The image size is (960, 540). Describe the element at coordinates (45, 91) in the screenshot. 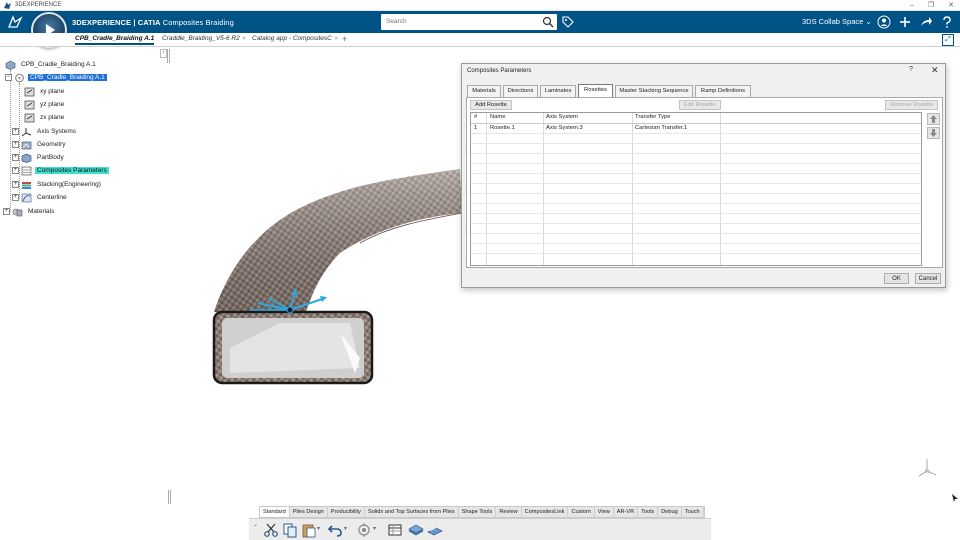

I see `tree-item-xy-plane: xy plane` at that location.